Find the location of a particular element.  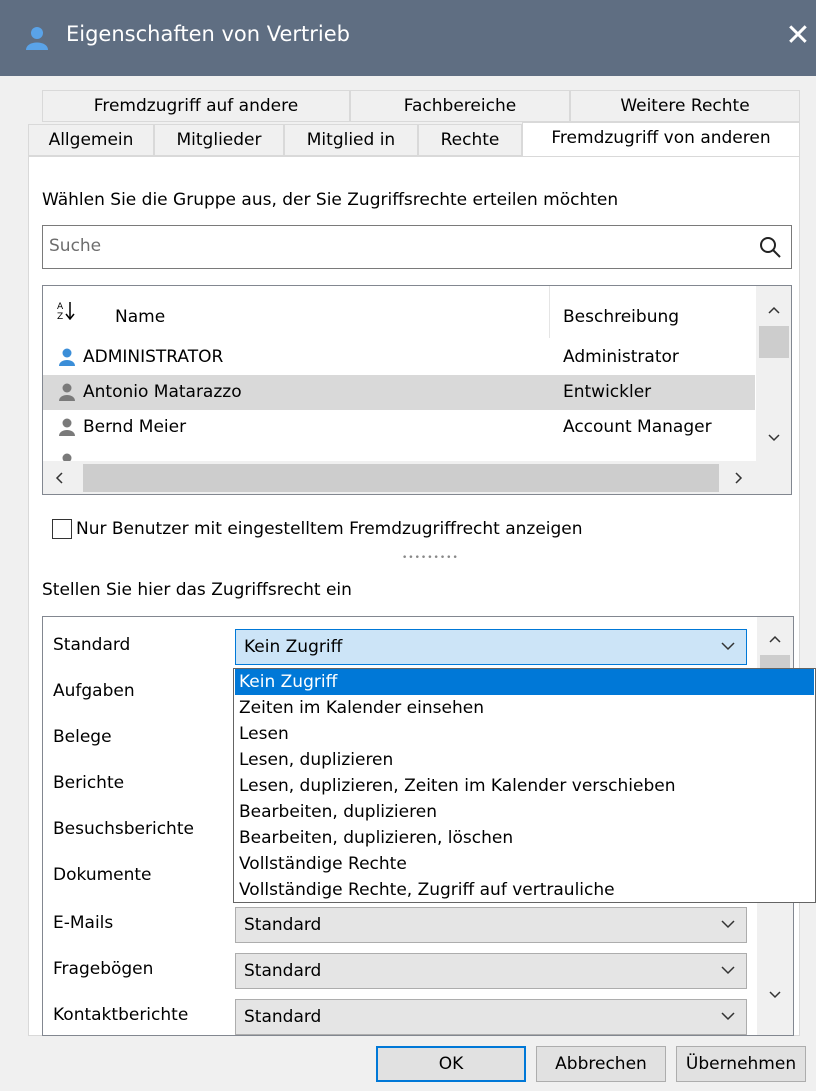

dropdown-option: Bearbeiten, duplizieren, löschen is located at coordinates (524, 838).